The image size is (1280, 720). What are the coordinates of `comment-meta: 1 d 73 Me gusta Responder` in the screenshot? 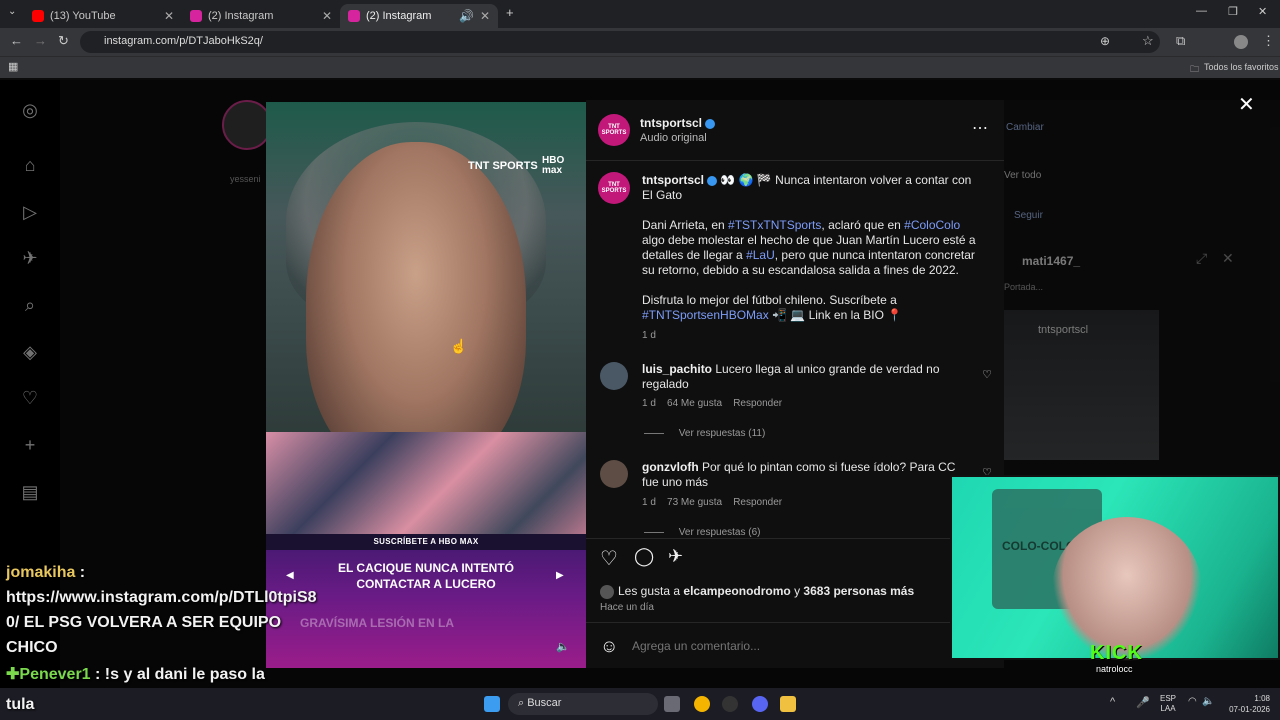 It's located at (712, 502).